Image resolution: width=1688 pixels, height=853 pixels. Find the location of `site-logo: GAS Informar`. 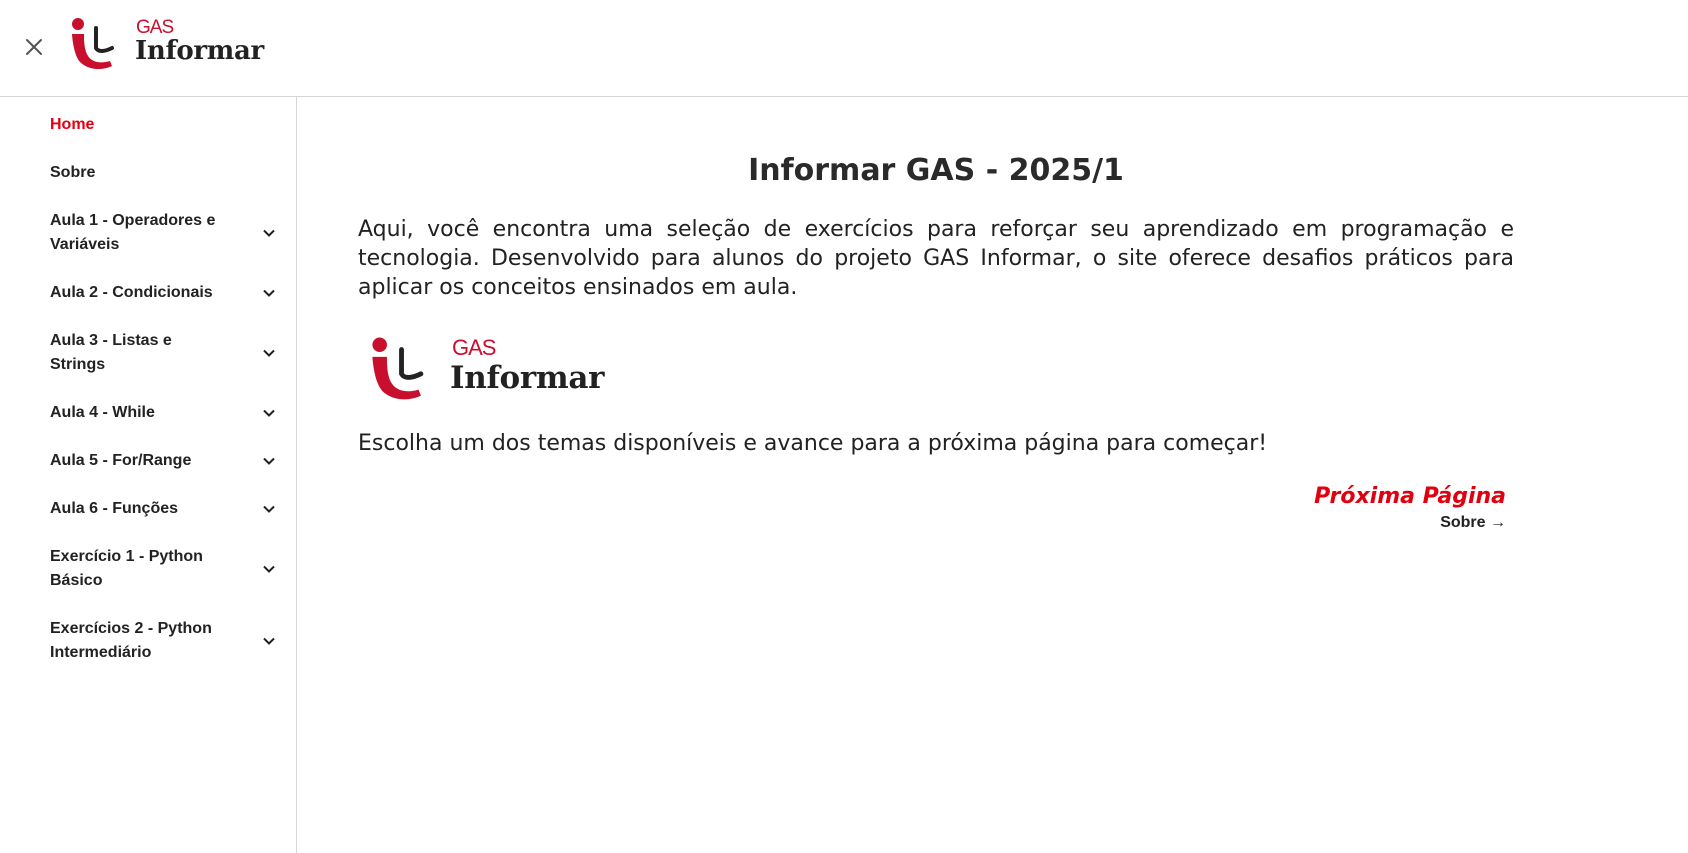

site-logo: GAS Informar is located at coordinates (170, 44).